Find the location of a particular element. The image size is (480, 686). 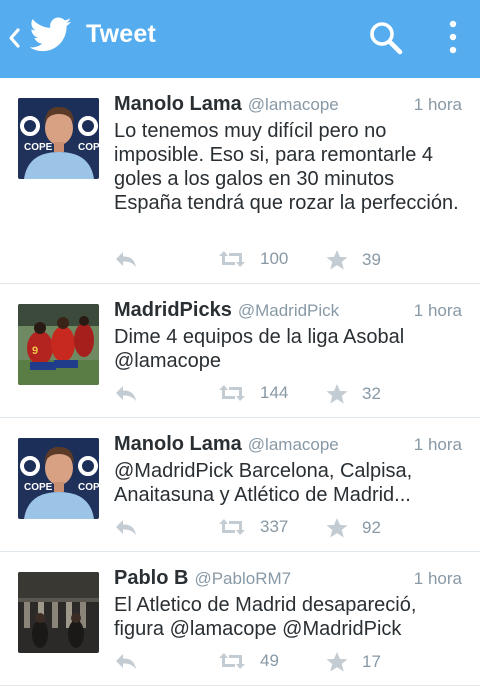

author-name: Pablo B is located at coordinates (151, 578).